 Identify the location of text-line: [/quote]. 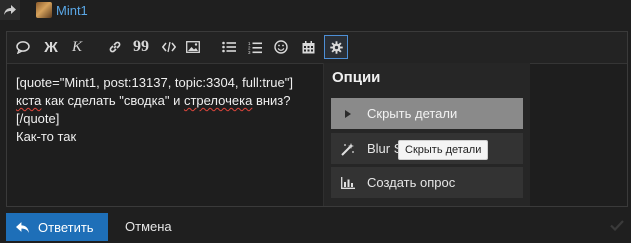
(38, 118).